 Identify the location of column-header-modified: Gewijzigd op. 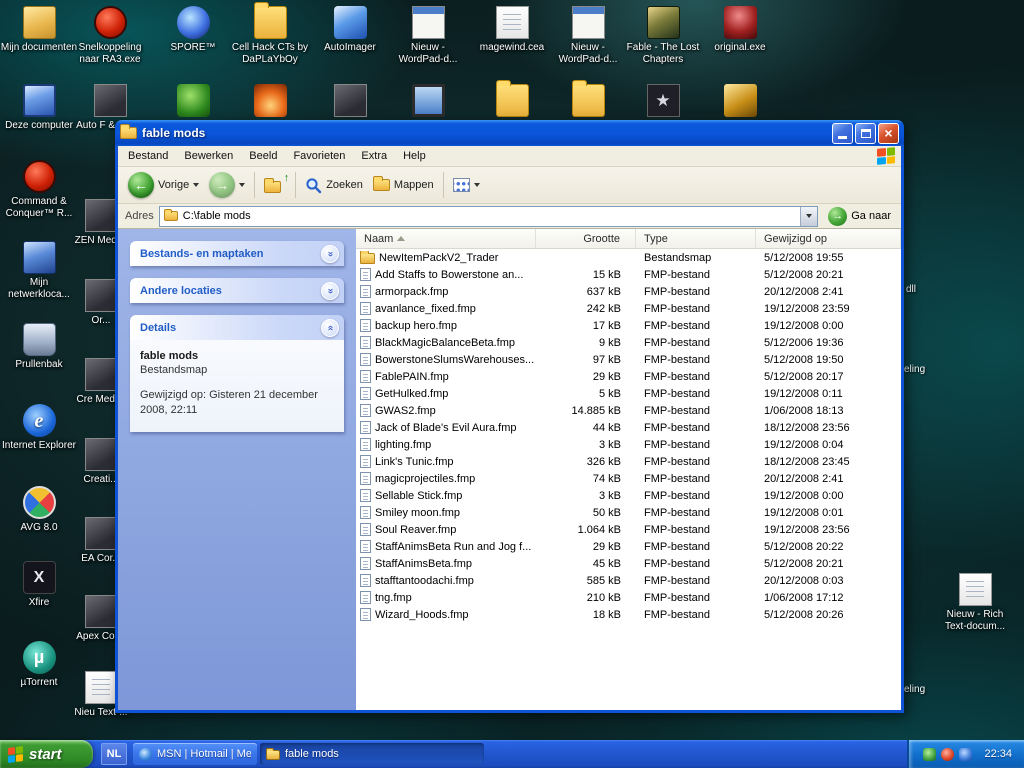
(828, 238).